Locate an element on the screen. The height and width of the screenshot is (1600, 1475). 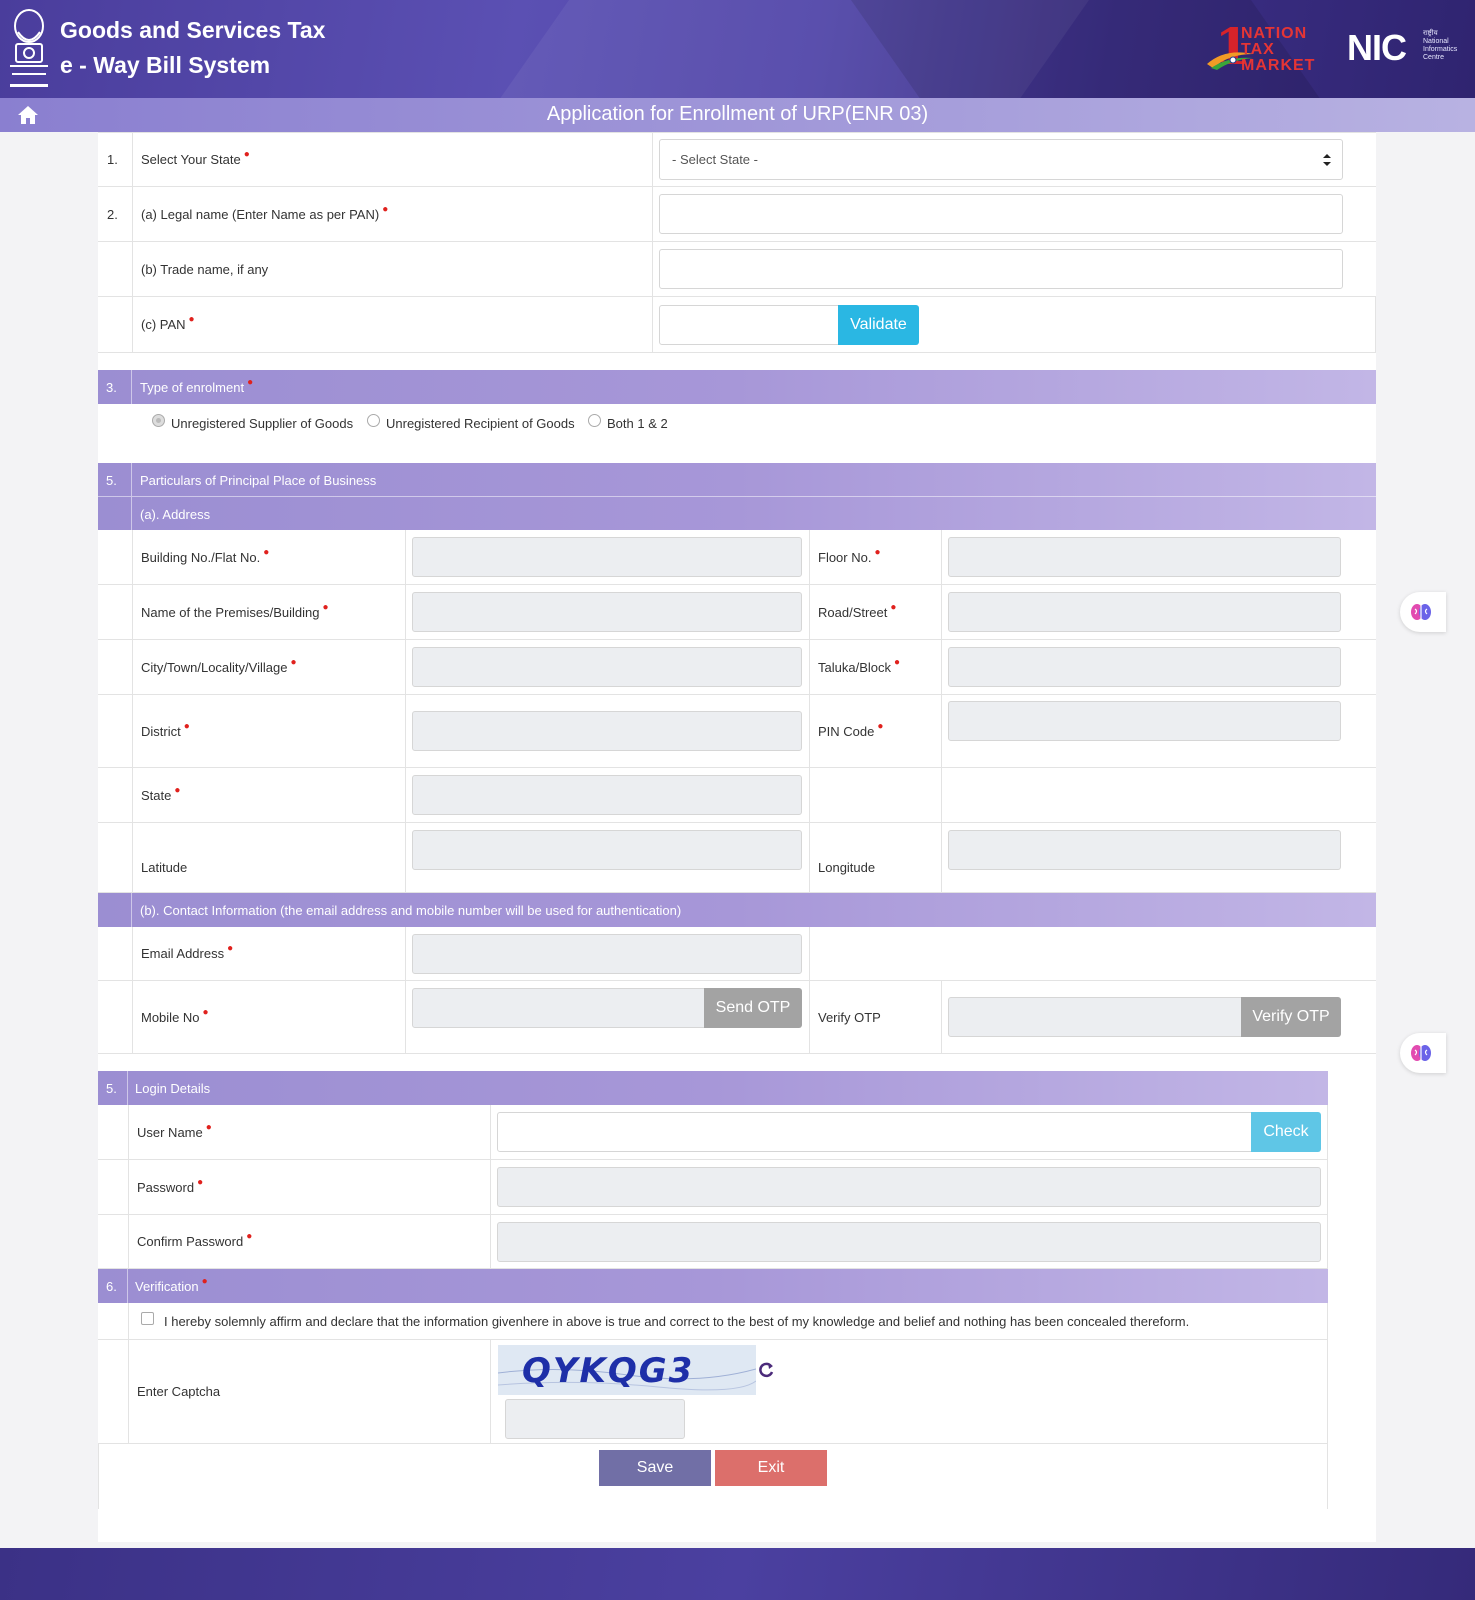
address-subsection-header: (a). Address is located at coordinates (737, 513).